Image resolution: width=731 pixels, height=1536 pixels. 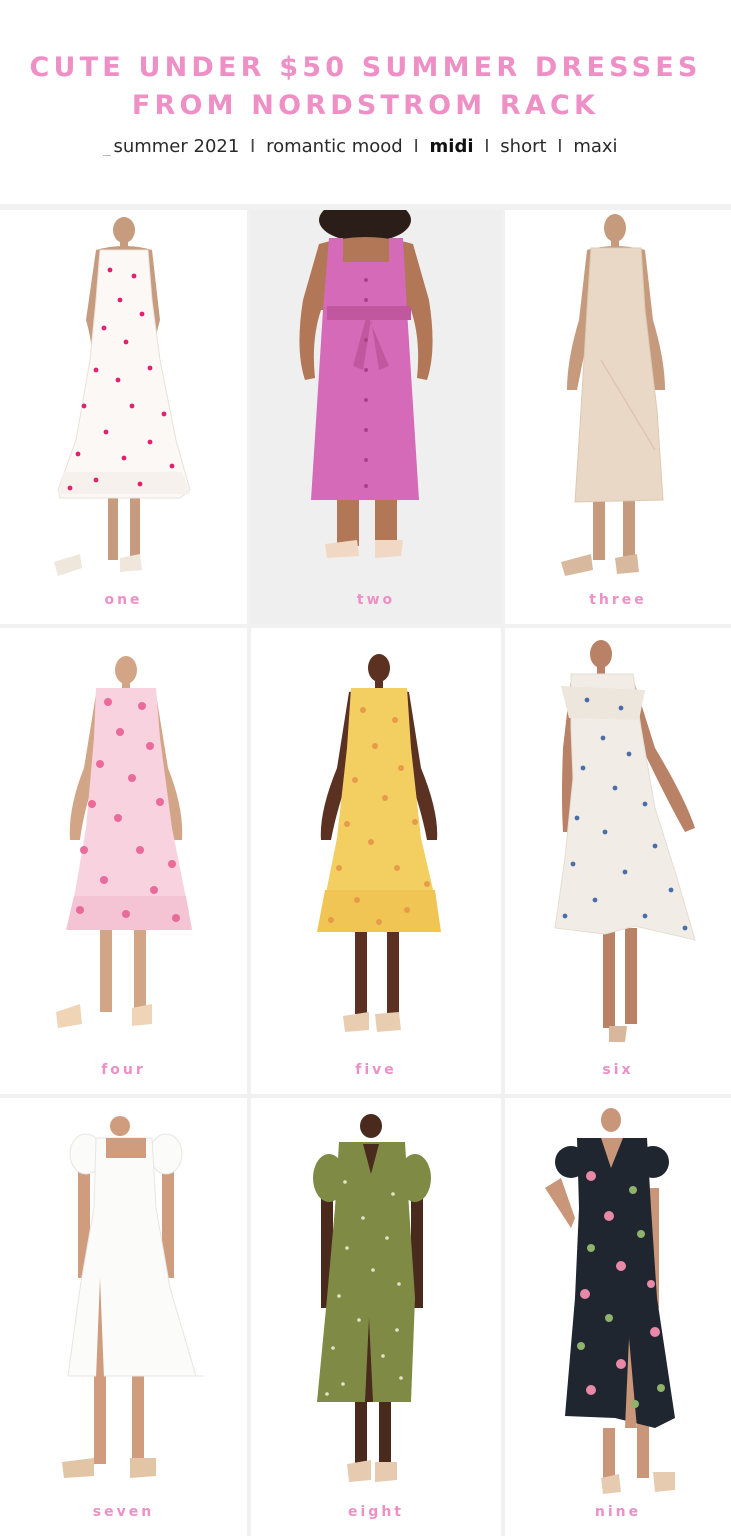 What do you see at coordinates (595, 146) in the screenshot?
I see `nav-link-maxi: maxi` at bounding box center [595, 146].